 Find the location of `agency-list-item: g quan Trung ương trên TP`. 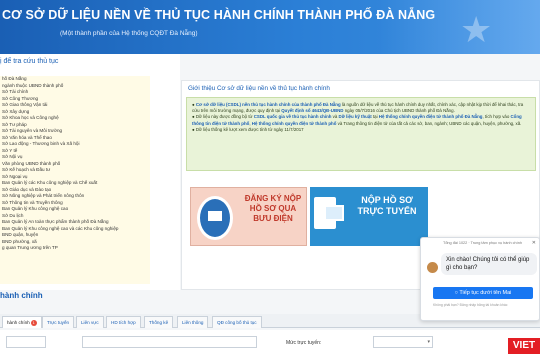

agency-list-item: g quan Trung ương trên TP is located at coordinates (76, 248).